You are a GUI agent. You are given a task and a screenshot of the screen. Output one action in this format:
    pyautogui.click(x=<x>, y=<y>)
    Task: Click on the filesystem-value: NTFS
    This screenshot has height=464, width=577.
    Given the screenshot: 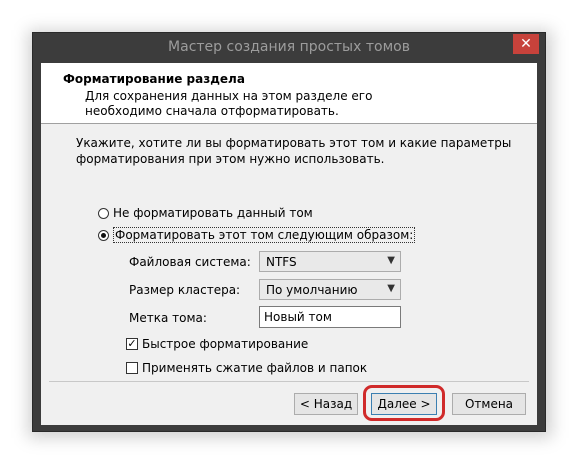 What is the action you would take?
    pyautogui.click(x=281, y=262)
    